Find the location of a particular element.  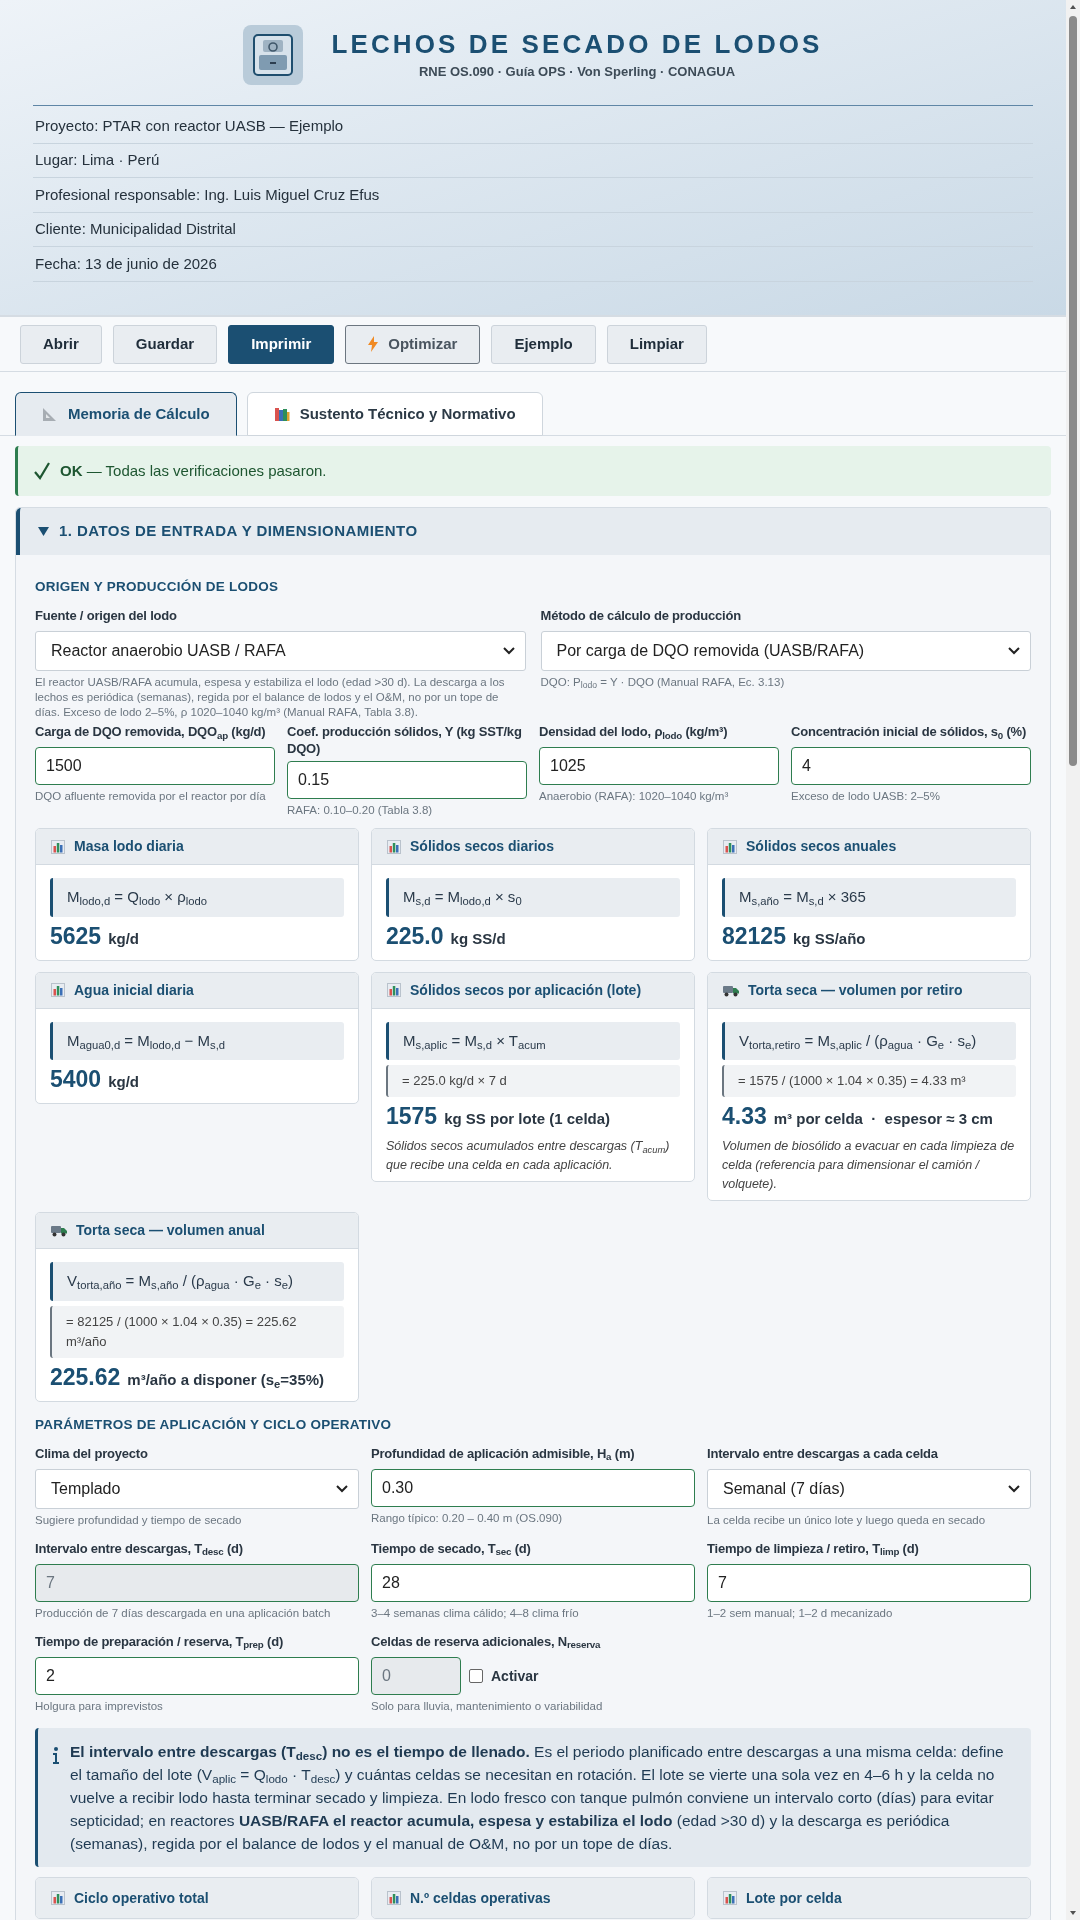

checkbox-label: Activar is located at coordinates (515, 1676).